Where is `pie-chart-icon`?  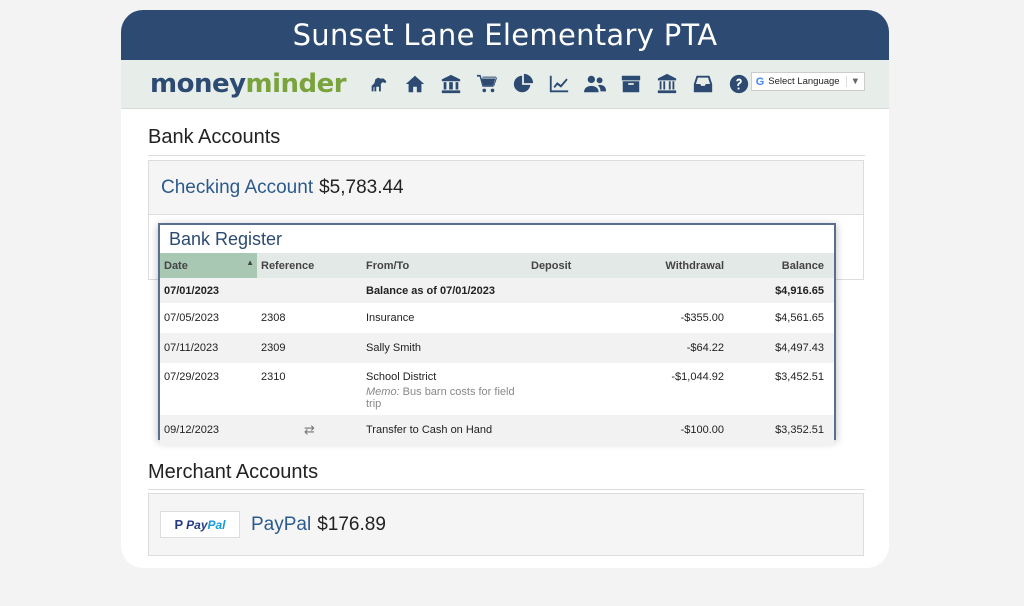 pie-chart-icon is located at coordinates (523, 84).